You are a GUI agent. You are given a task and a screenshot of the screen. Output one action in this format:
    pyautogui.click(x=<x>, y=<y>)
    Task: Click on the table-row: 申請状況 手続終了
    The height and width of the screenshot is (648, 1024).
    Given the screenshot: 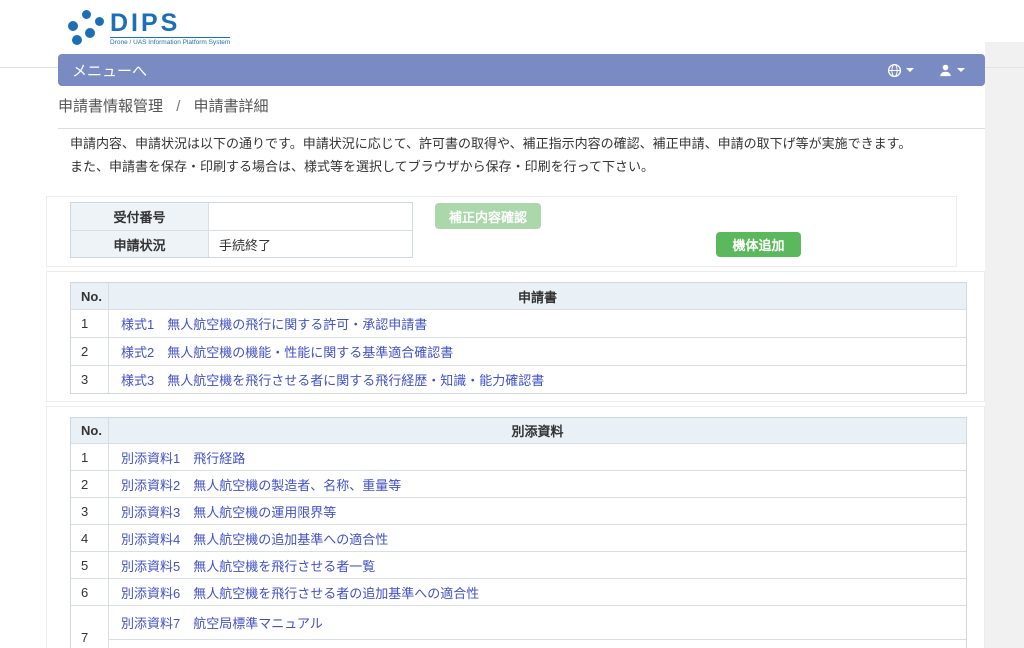 What is the action you would take?
    pyautogui.click(x=241, y=243)
    